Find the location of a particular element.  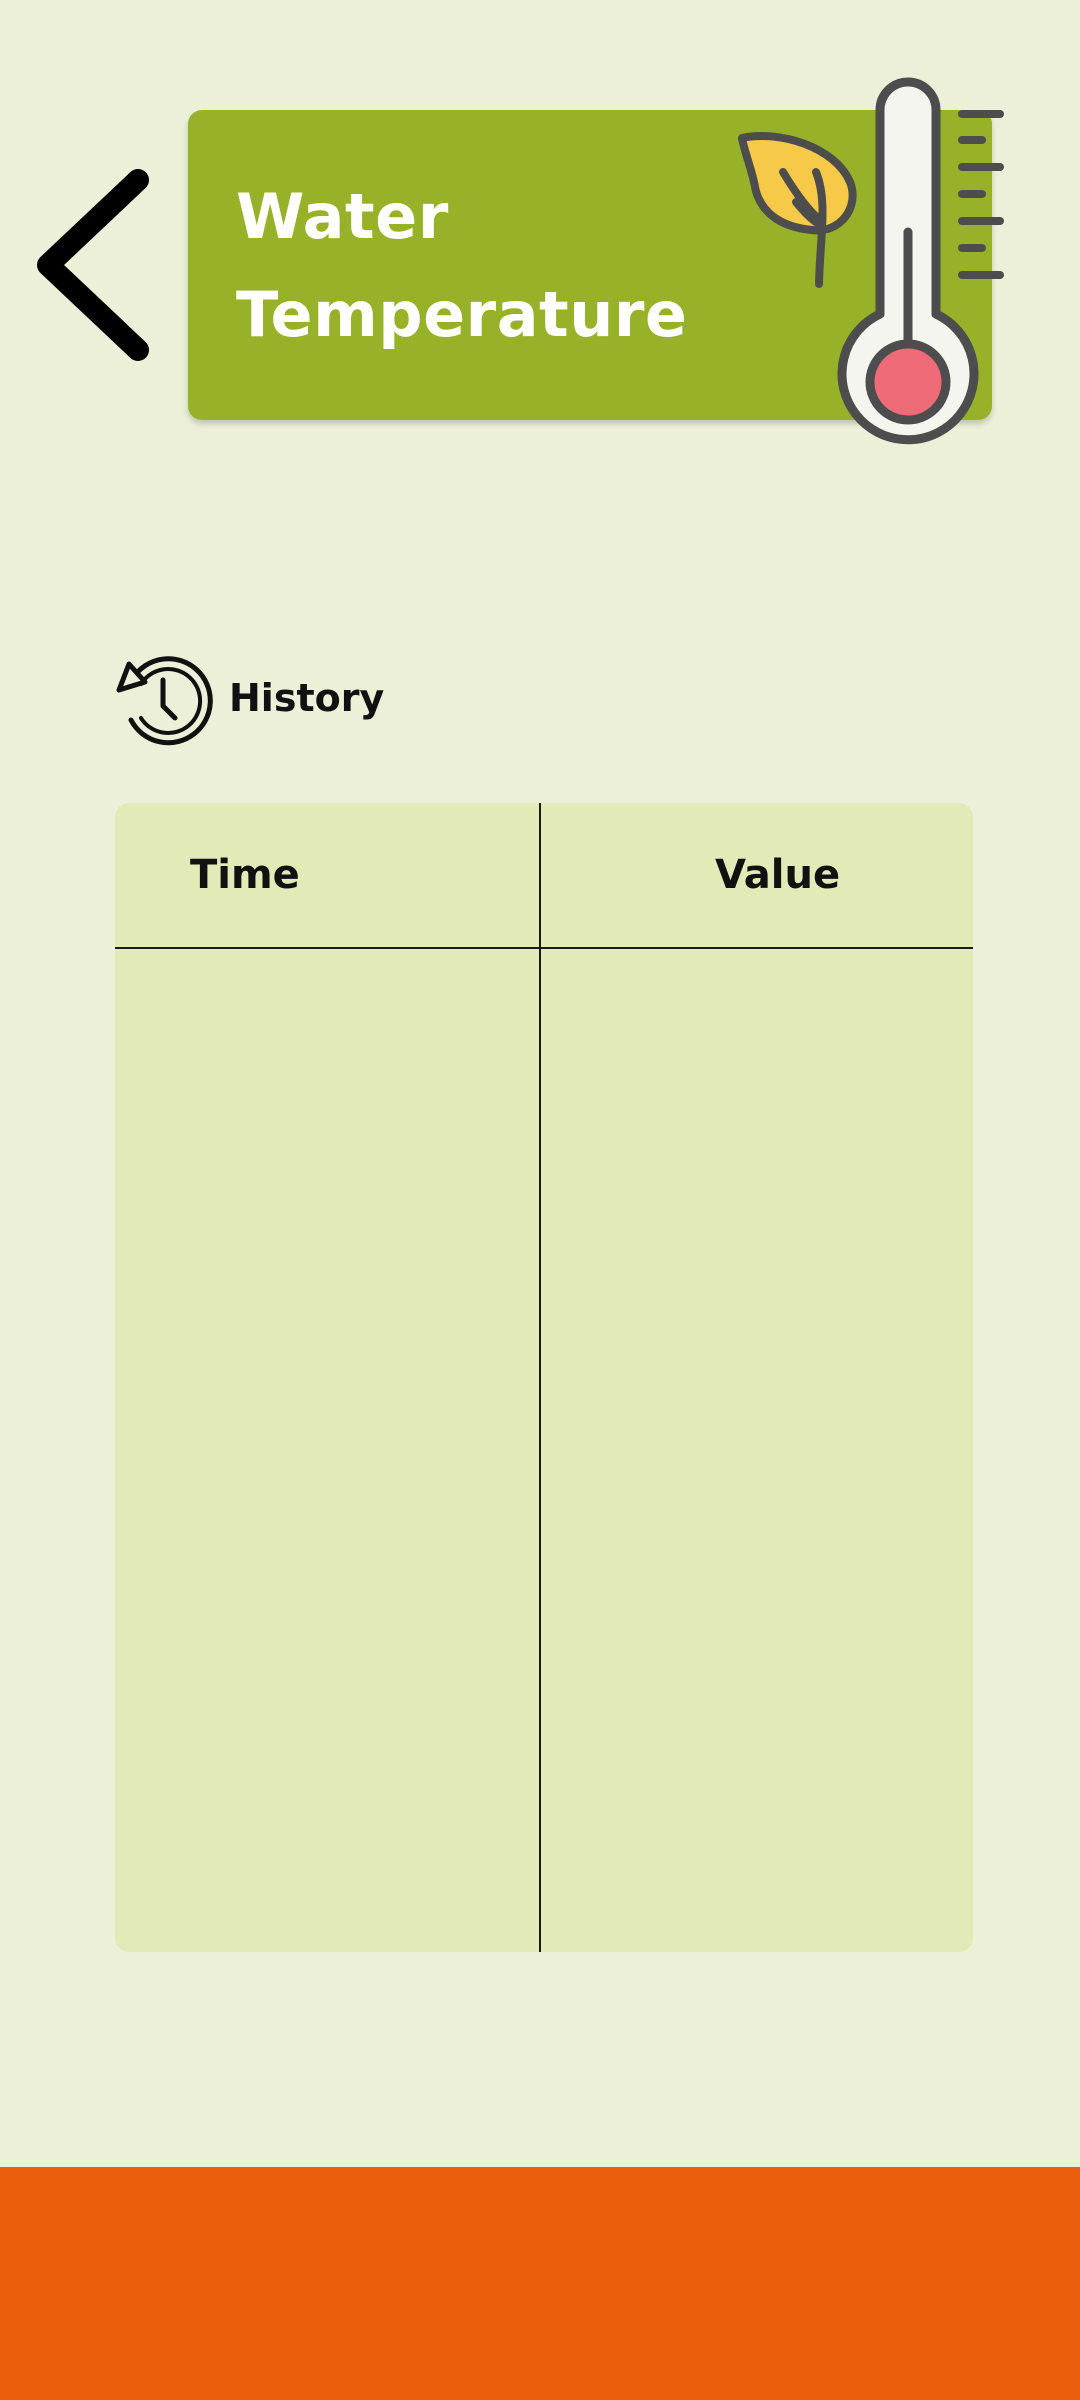

history-header: History is located at coordinates (248, 698).